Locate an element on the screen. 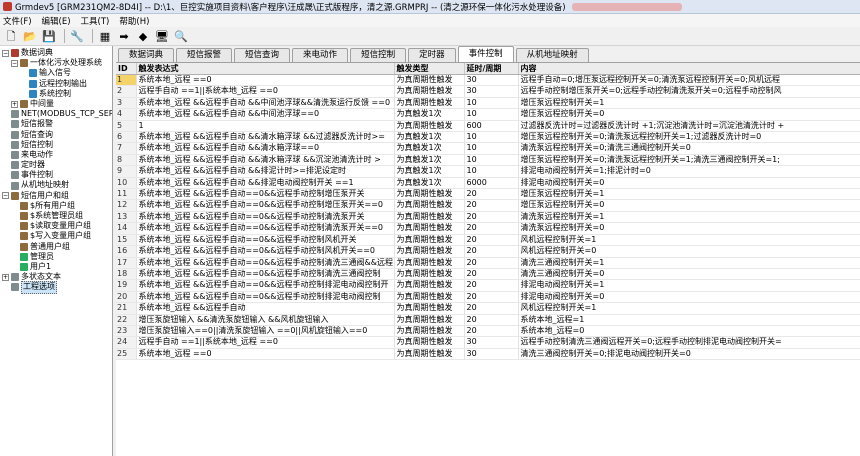 The height and width of the screenshot is (456, 860). expand-icon: + is located at coordinates (14, 104).